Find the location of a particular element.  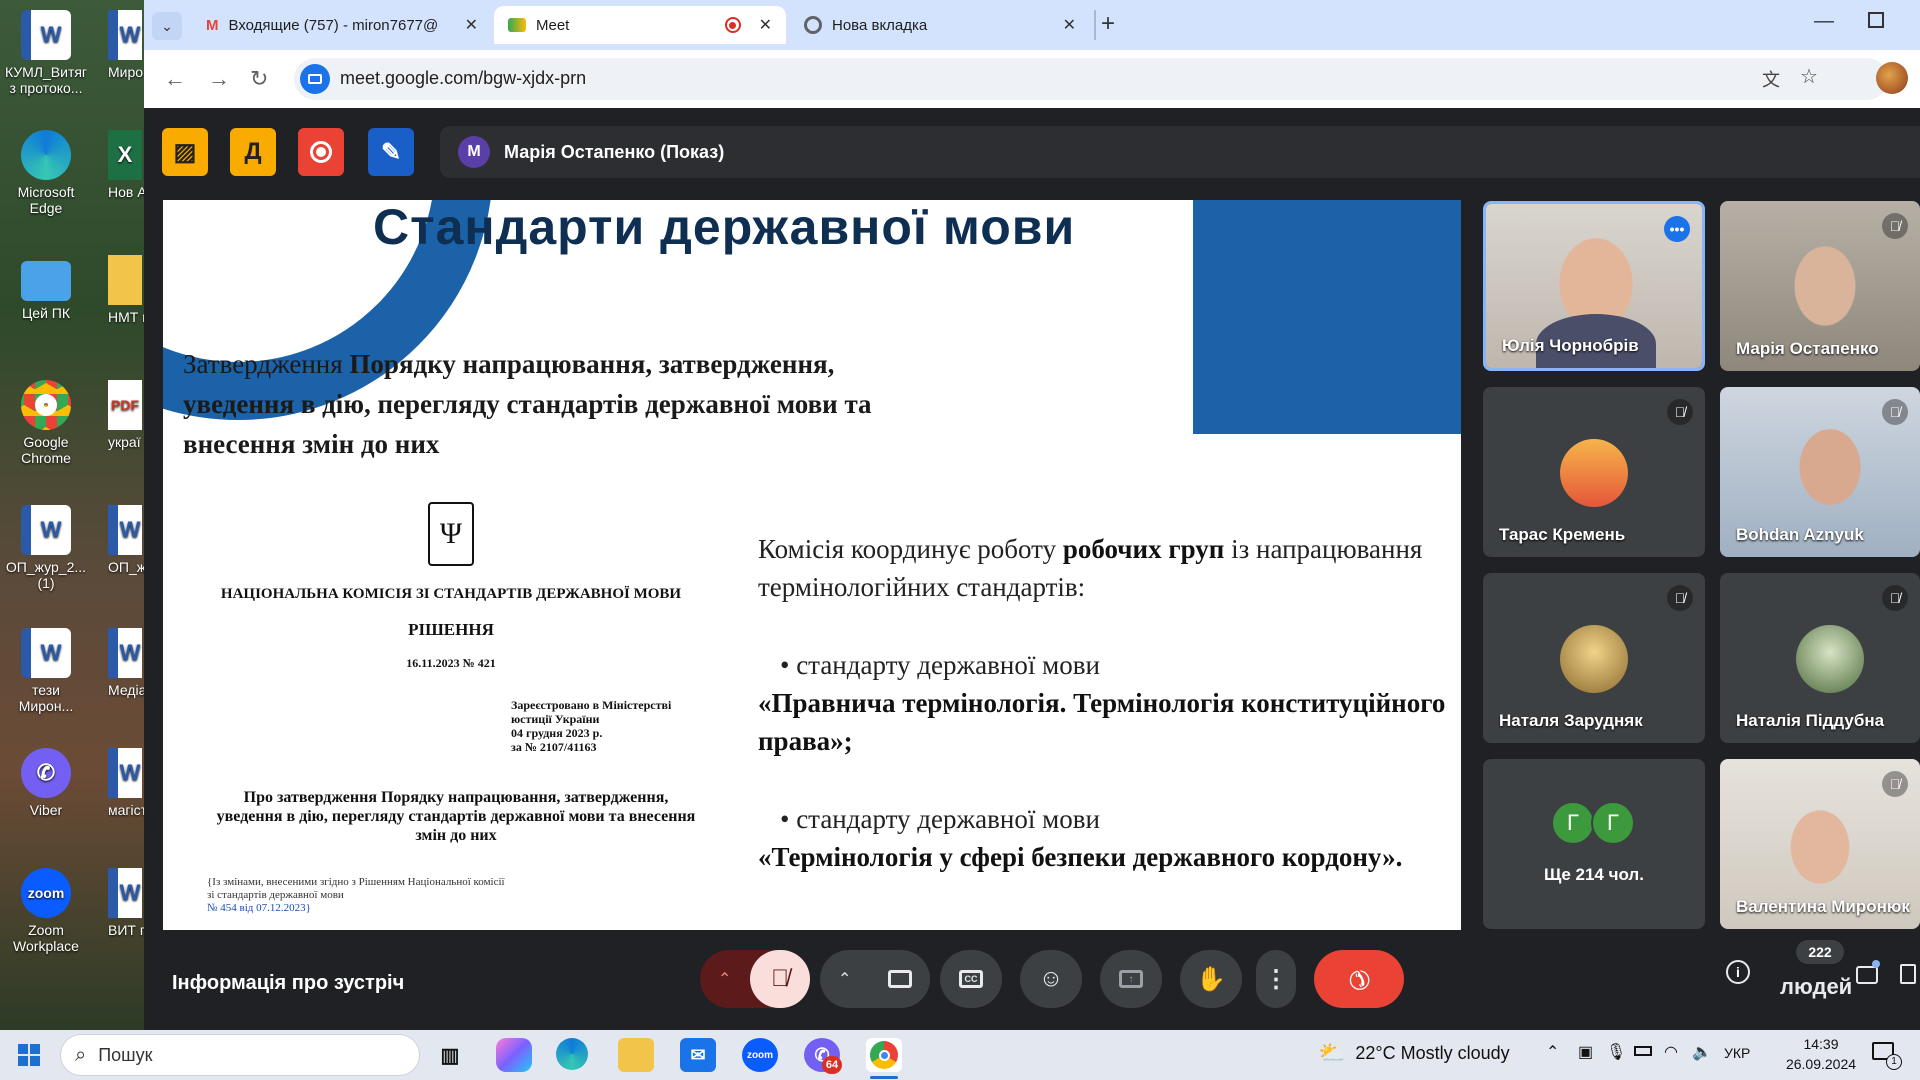

chrome-taskbar-button is located at coordinates (884, 1055).